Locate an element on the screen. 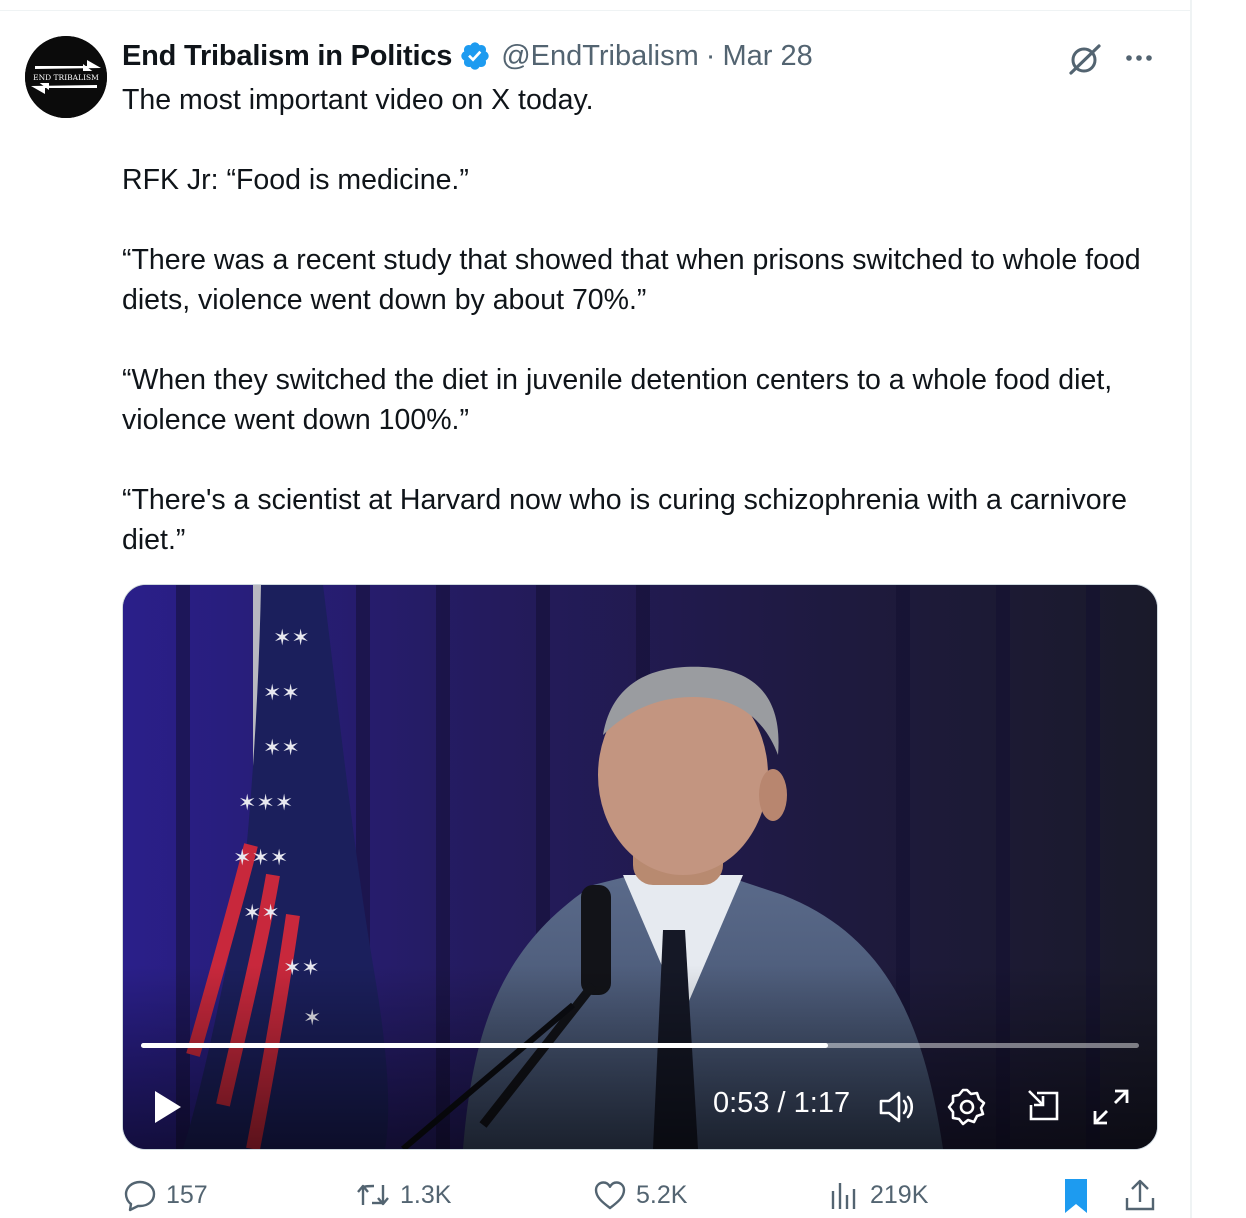 The width and height of the screenshot is (1246, 1218). tweet-paragraph: RFK Jr: “Food is medicine.” is located at coordinates (295, 180).